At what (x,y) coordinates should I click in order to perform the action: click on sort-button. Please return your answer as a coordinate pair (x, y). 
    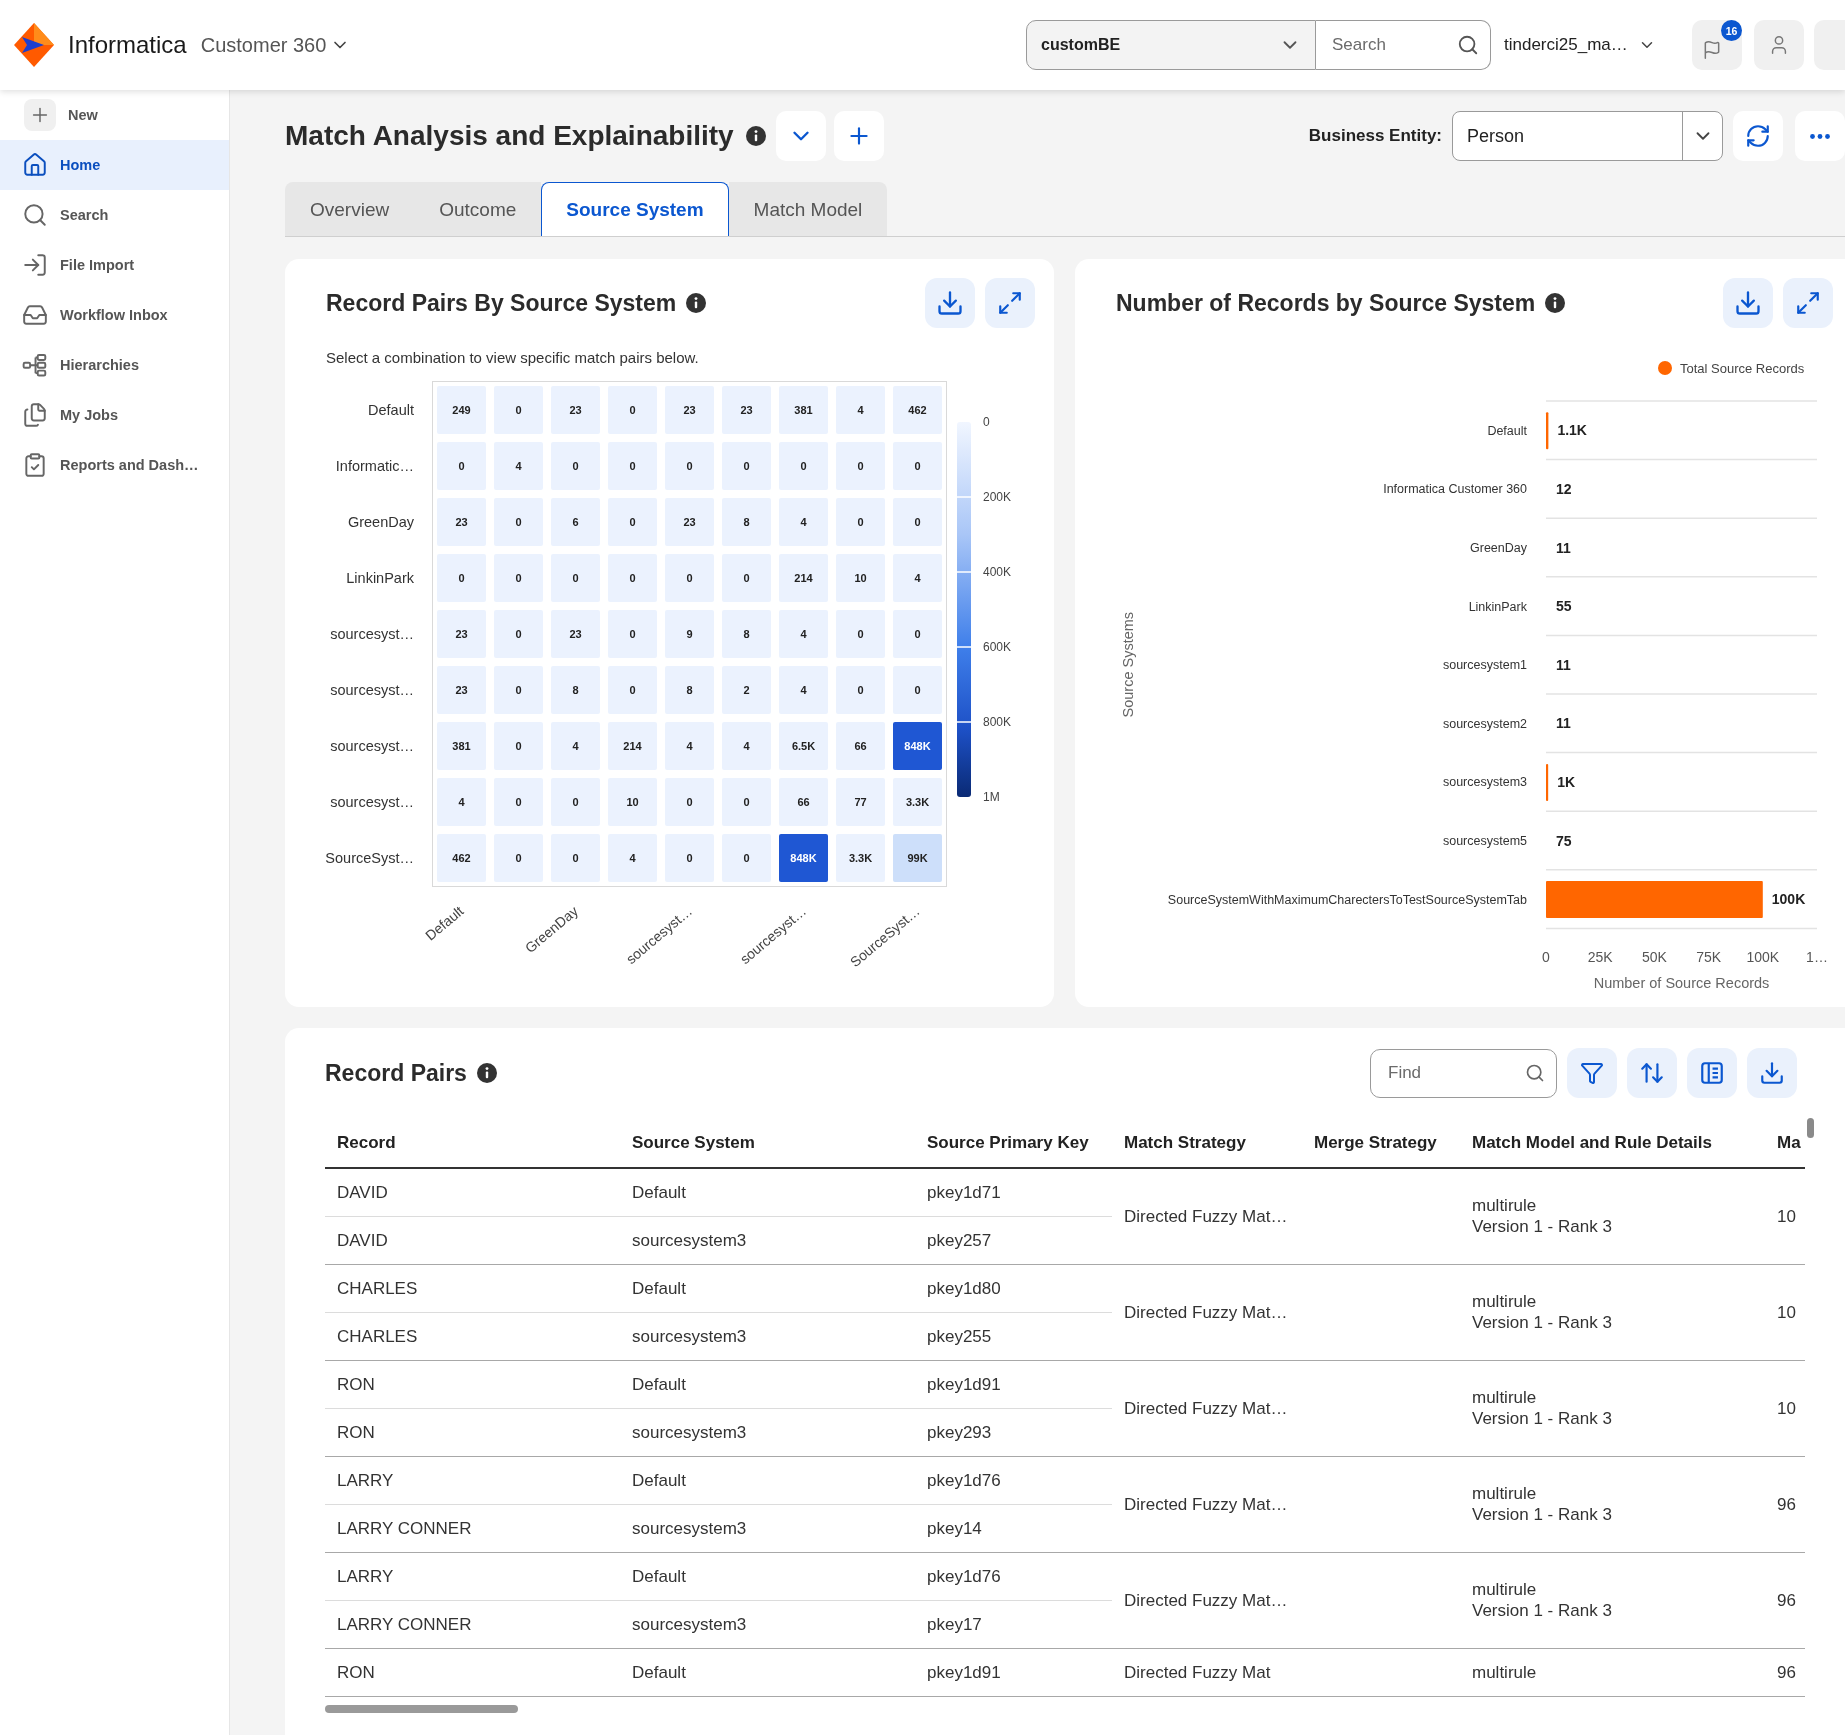
    Looking at the image, I should click on (1652, 1073).